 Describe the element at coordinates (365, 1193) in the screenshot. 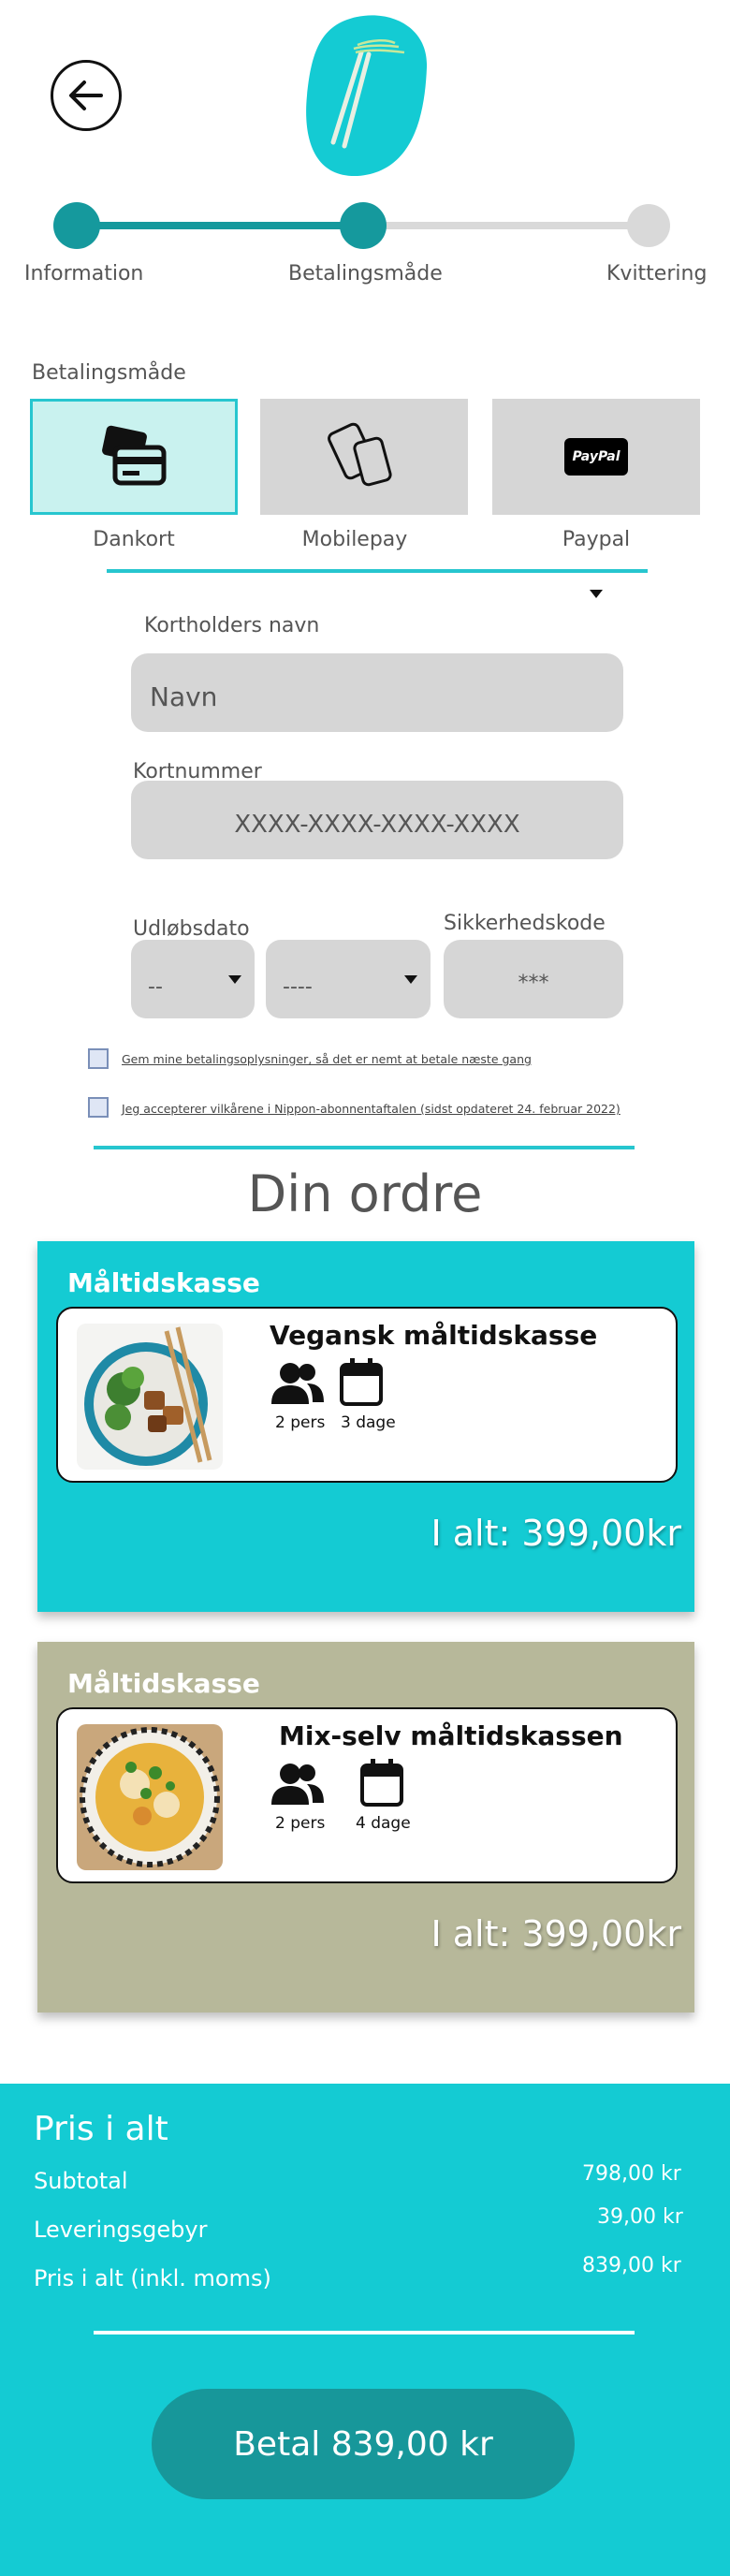

I see `order-title: Din ordre` at that location.